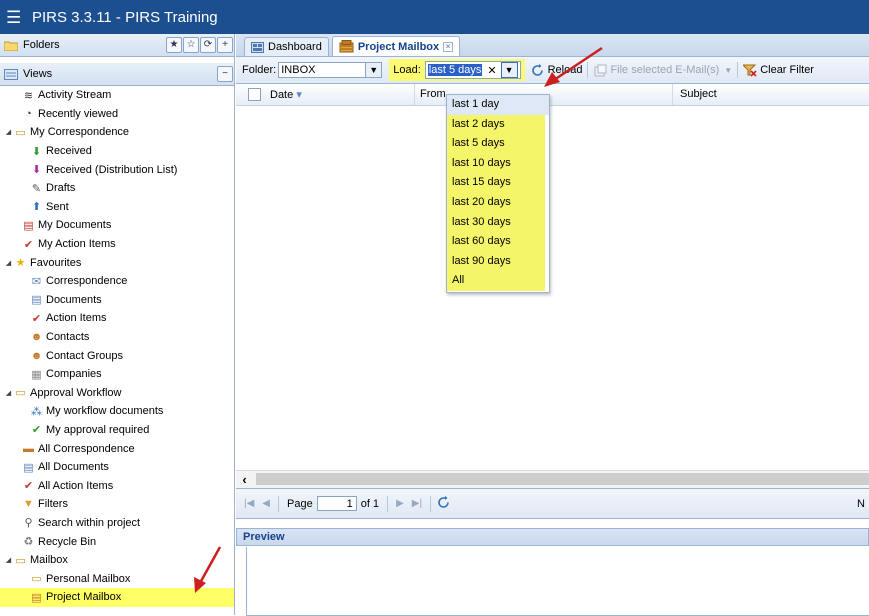 The width and height of the screenshot is (869, 616). Describe the element at coordinates (69, 151) in the screenshot. I see `sidebar-item-label: Received` at that location.